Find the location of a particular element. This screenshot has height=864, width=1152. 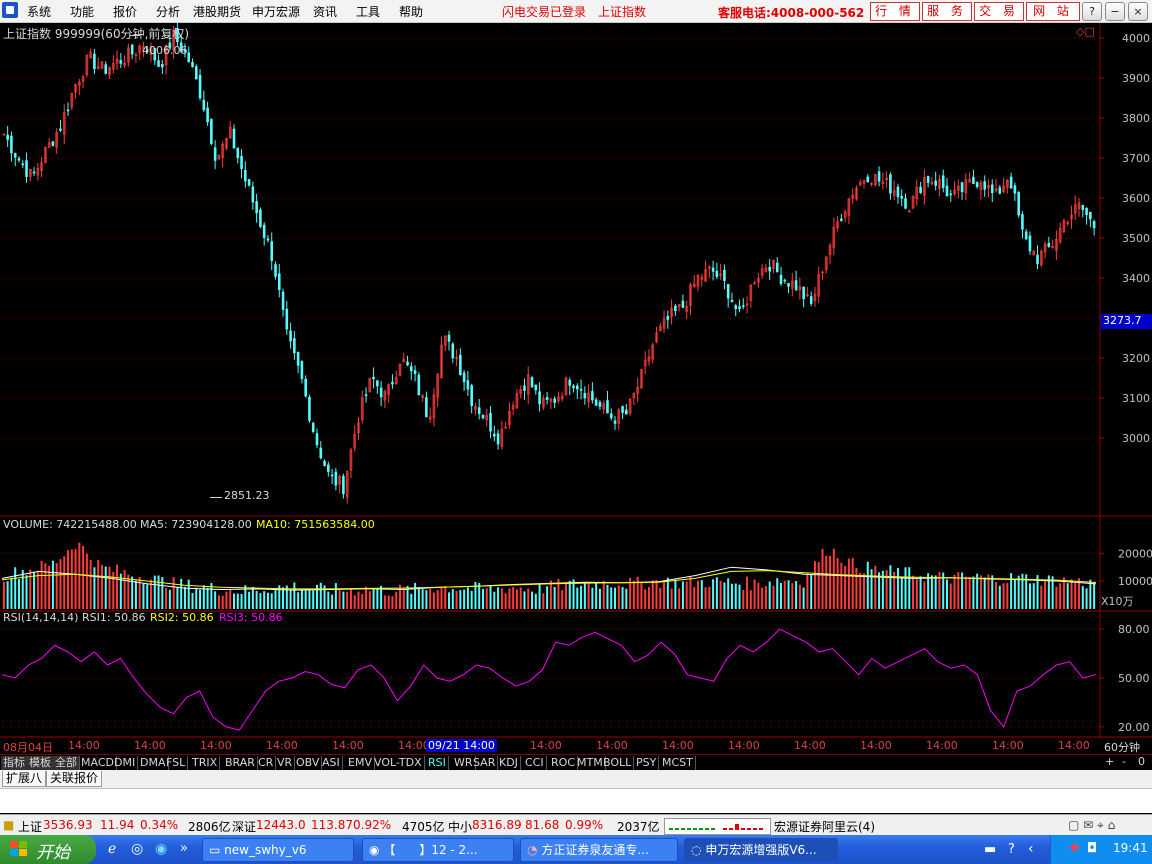

chart-zoom-icon: ◇□ is located at coordinates (1085, 31).